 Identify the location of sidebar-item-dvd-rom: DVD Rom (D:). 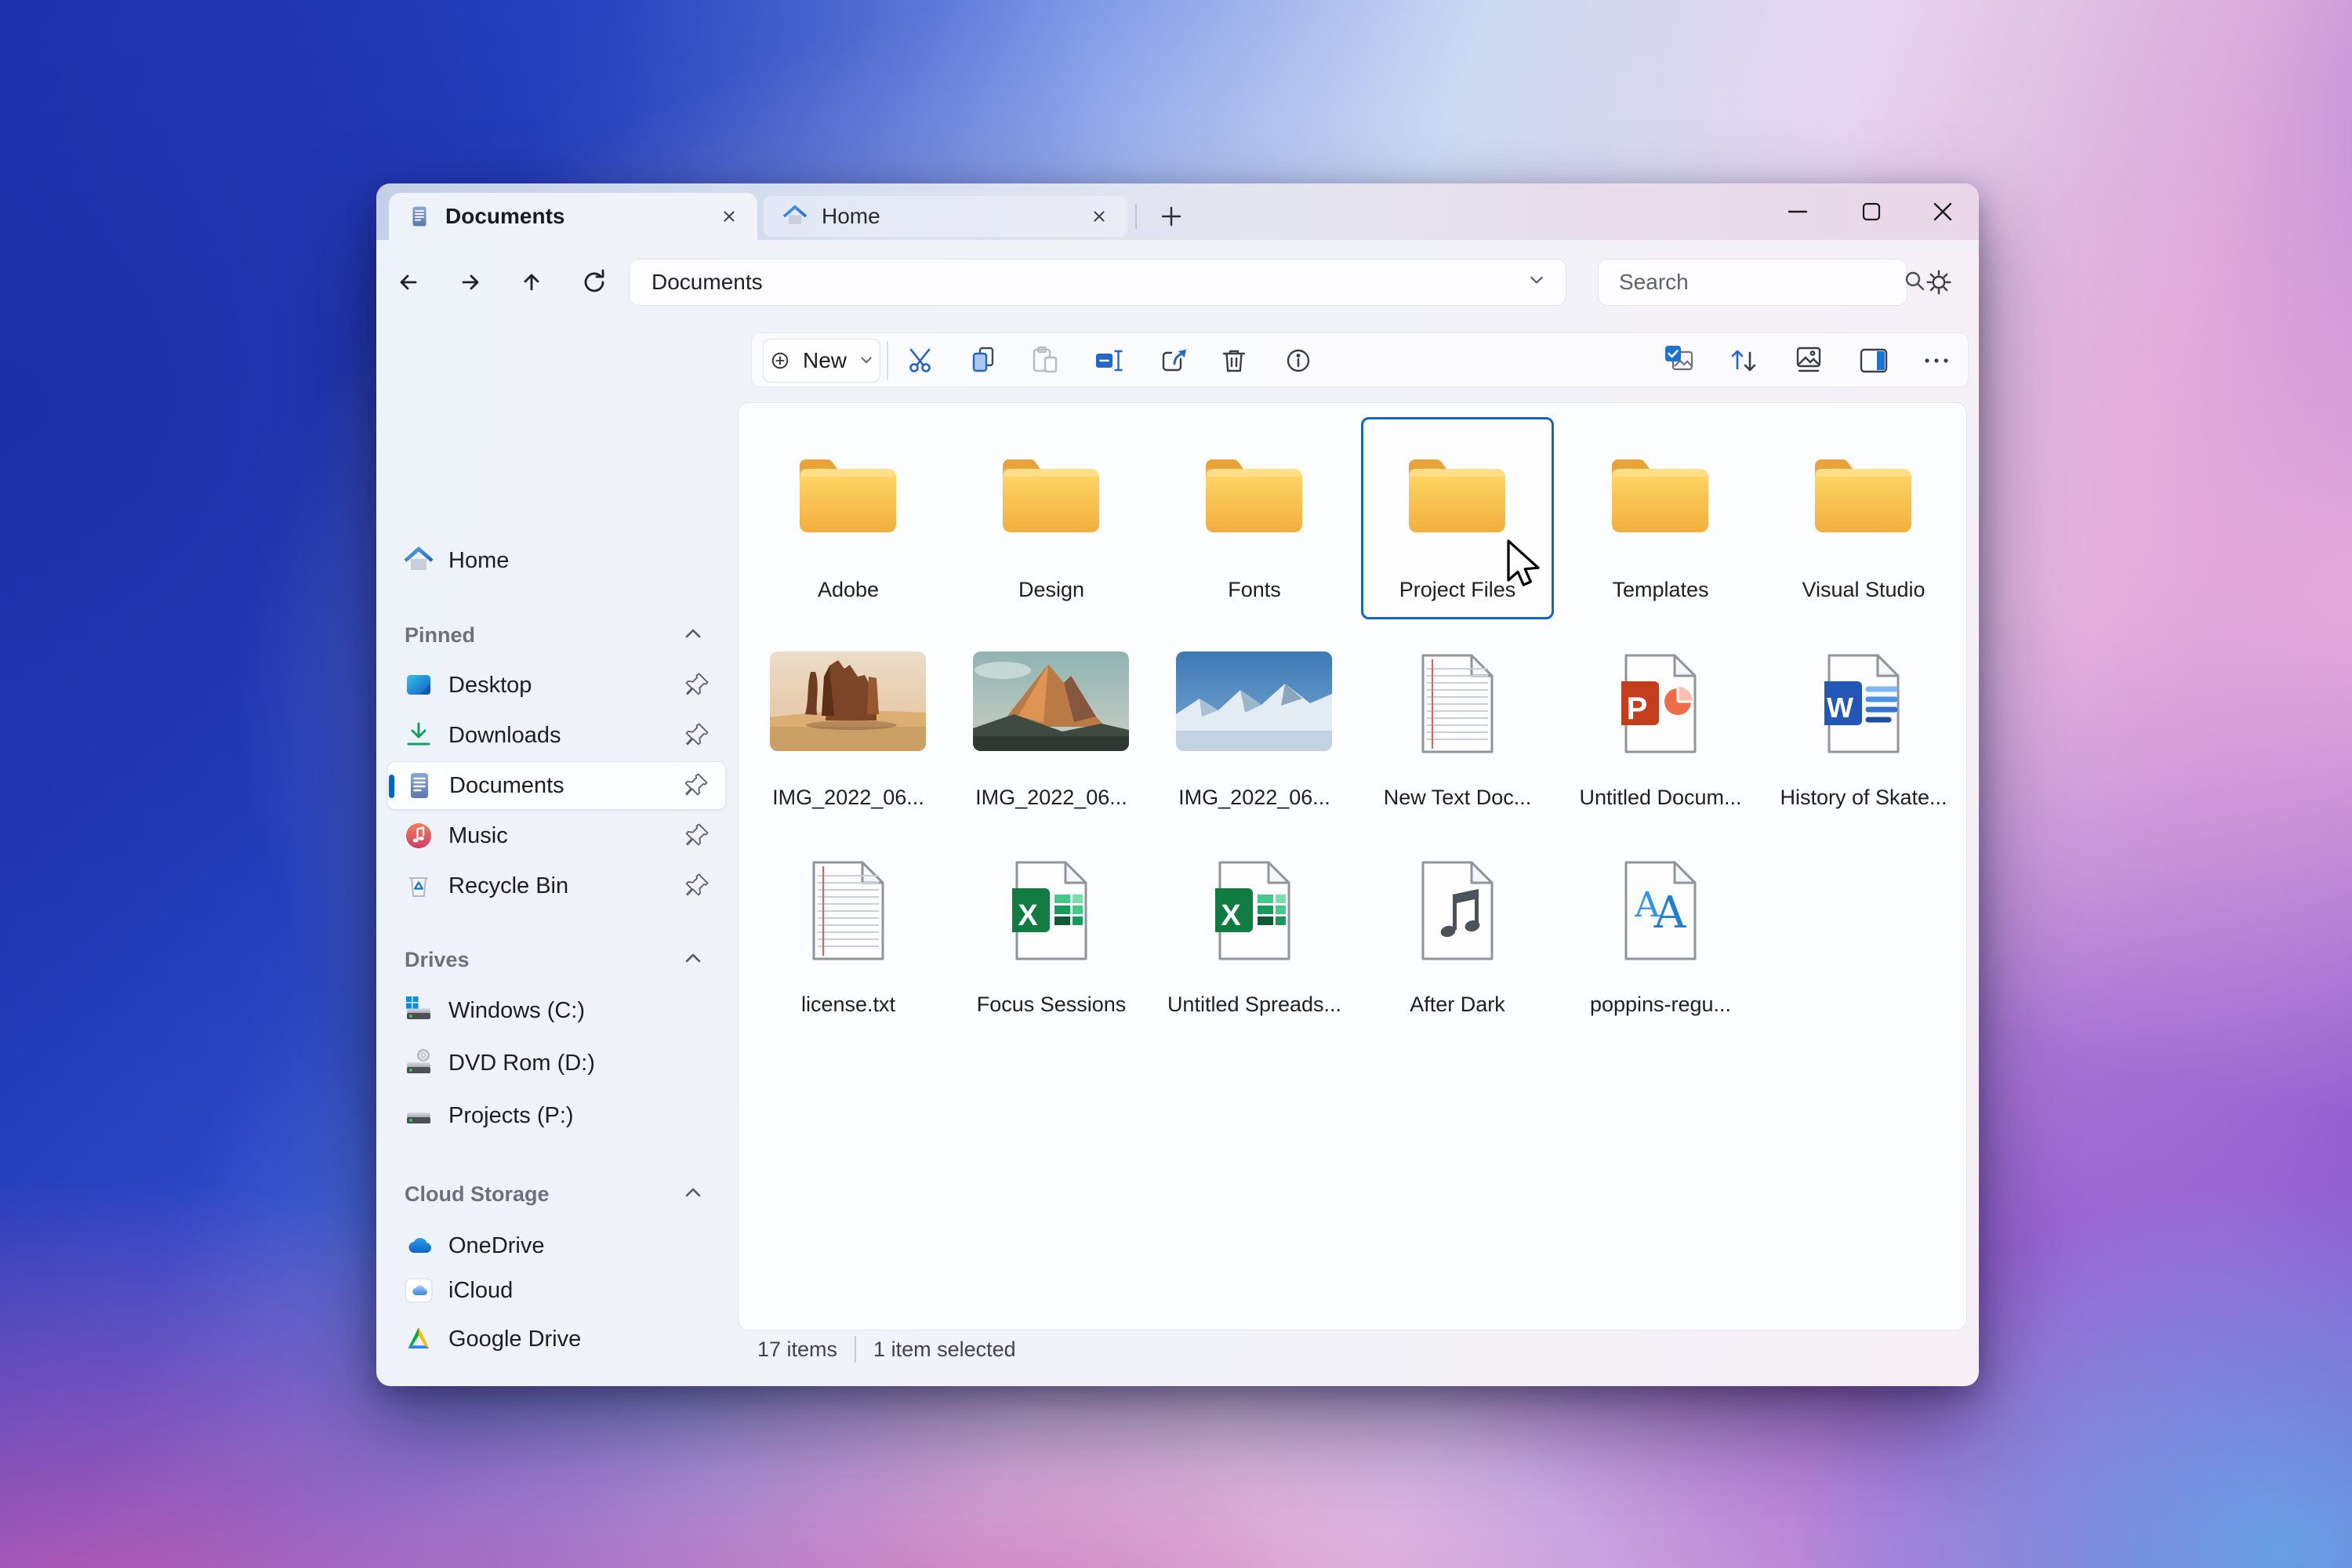
(556, 1063).